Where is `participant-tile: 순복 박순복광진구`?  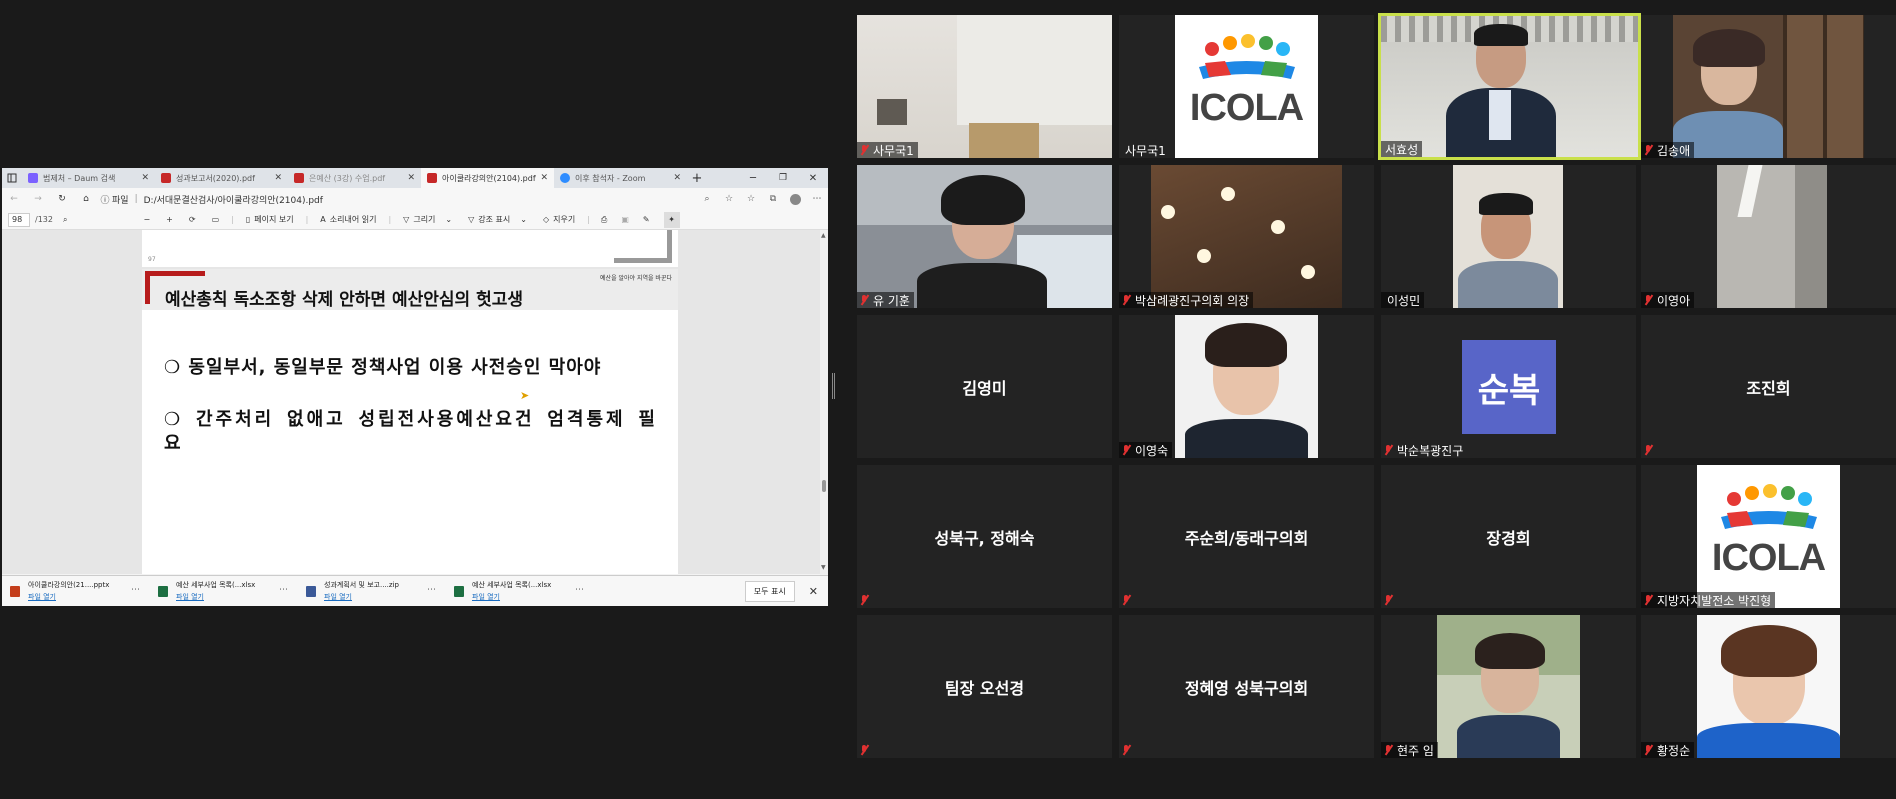
participant-tile: 순복 박순복광진구 is located at coordinates (1508, 386).